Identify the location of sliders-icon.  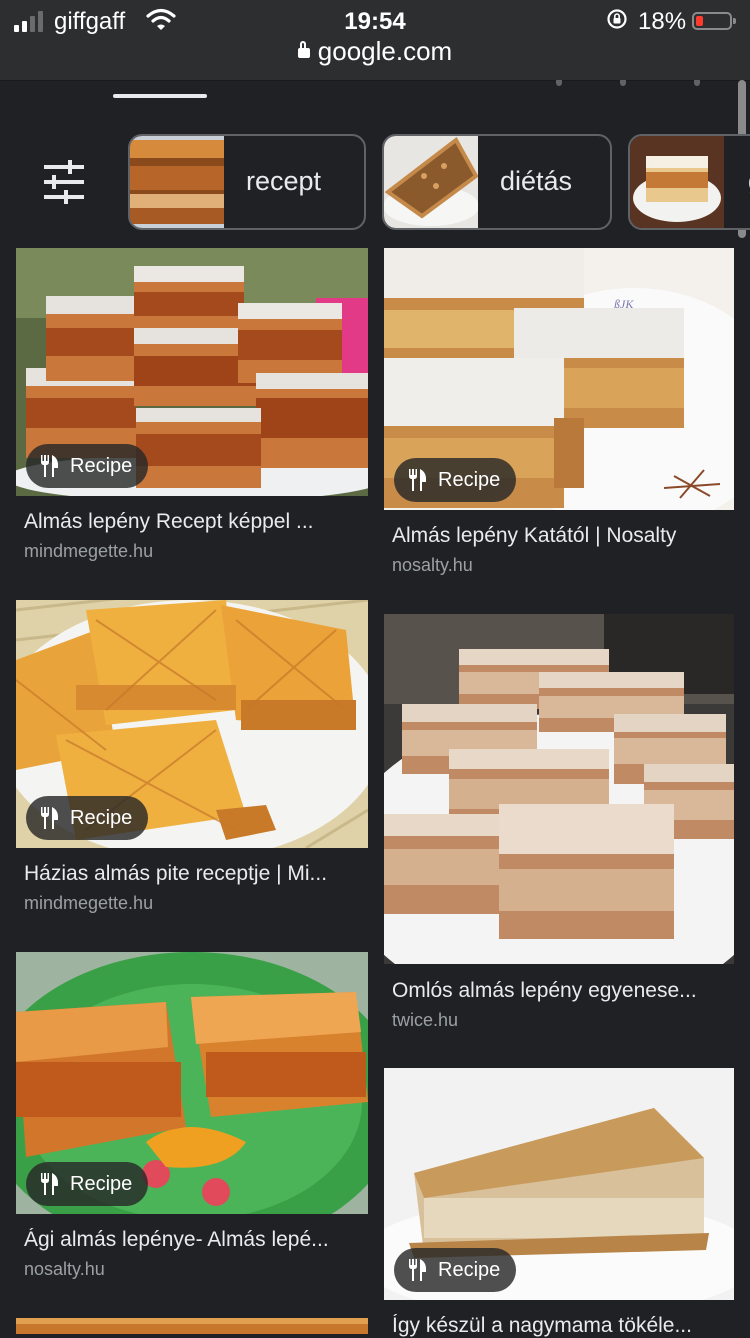
(64, 182).